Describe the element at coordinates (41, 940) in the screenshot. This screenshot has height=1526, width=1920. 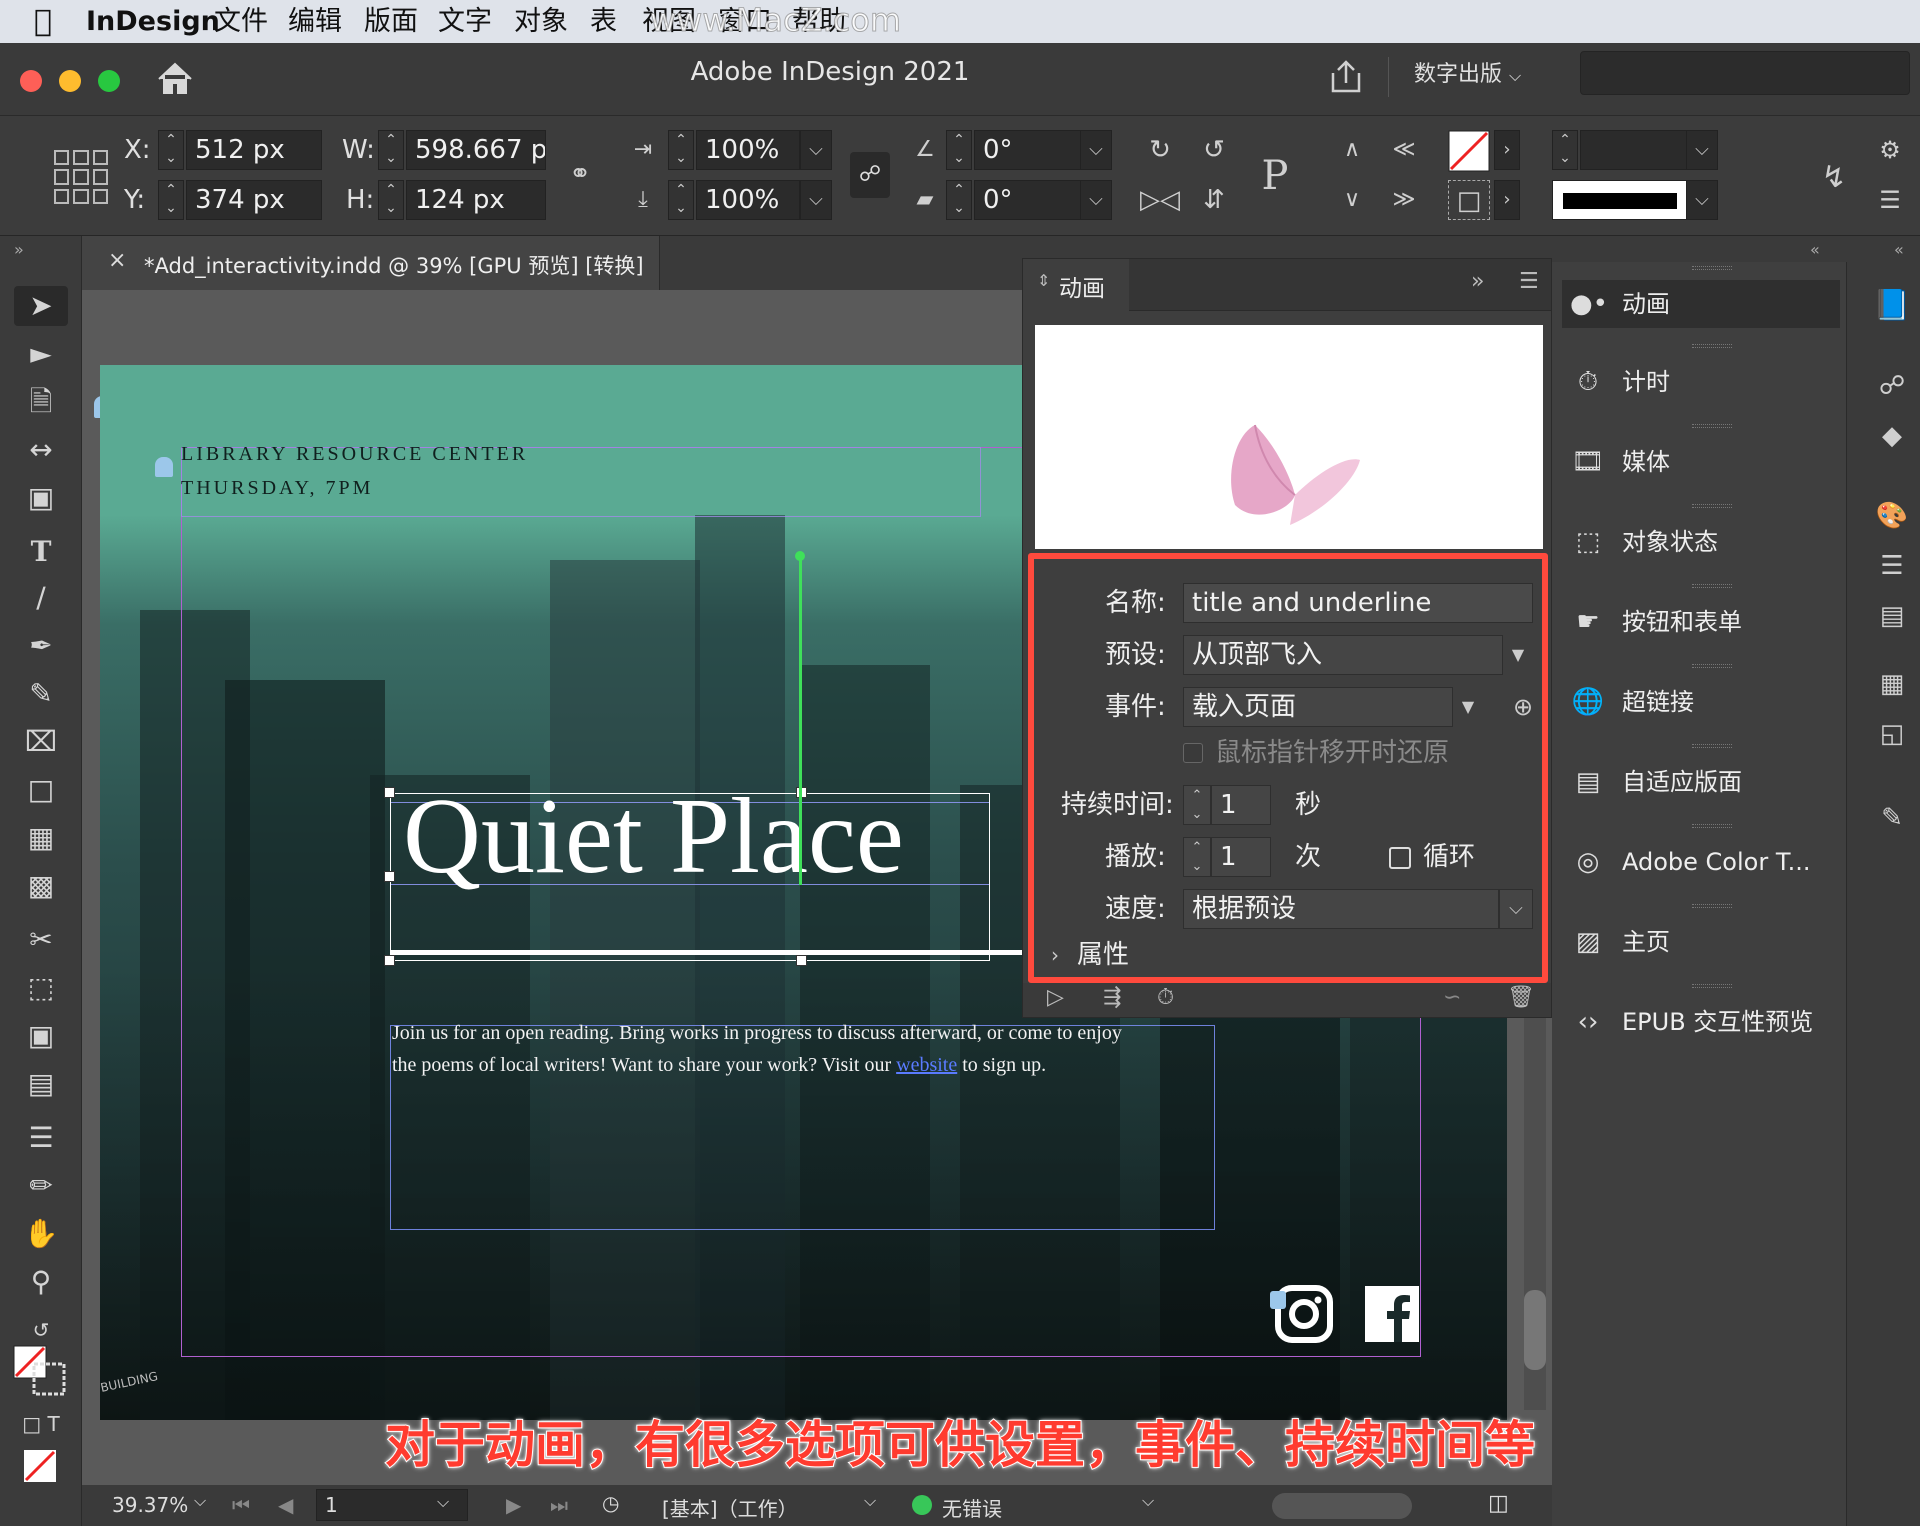
I see `scissors-tool-icon: ✂` at that location.